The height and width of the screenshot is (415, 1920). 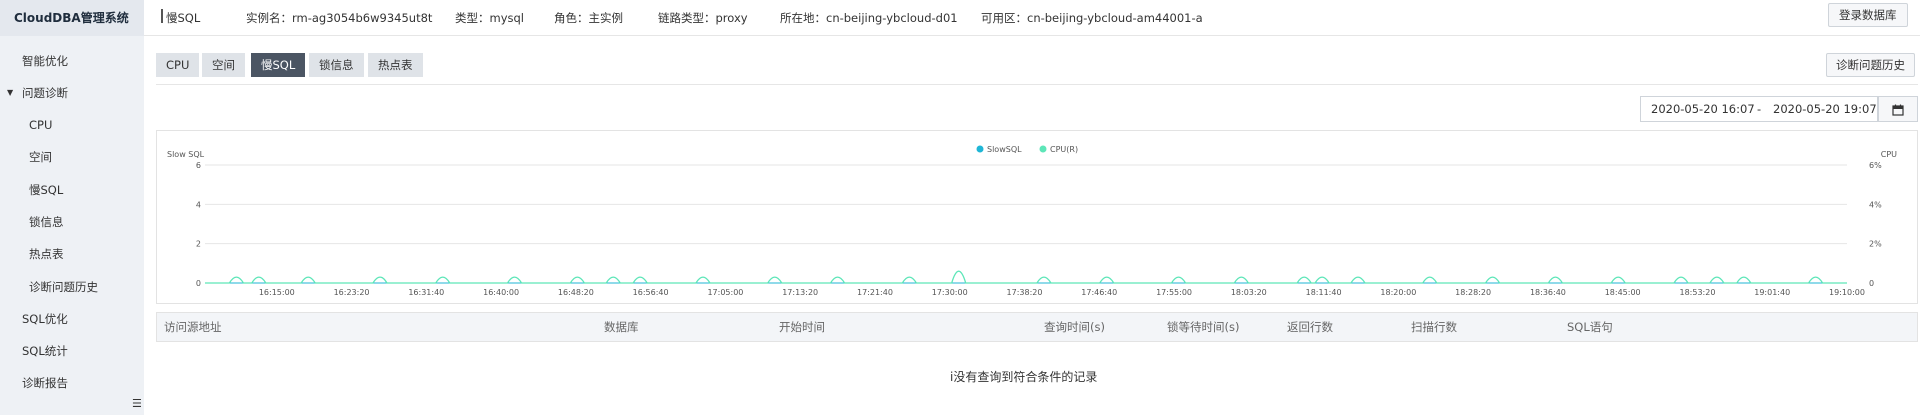 I want to click on legend-marker-cpu, so click(x=1043, y=149).